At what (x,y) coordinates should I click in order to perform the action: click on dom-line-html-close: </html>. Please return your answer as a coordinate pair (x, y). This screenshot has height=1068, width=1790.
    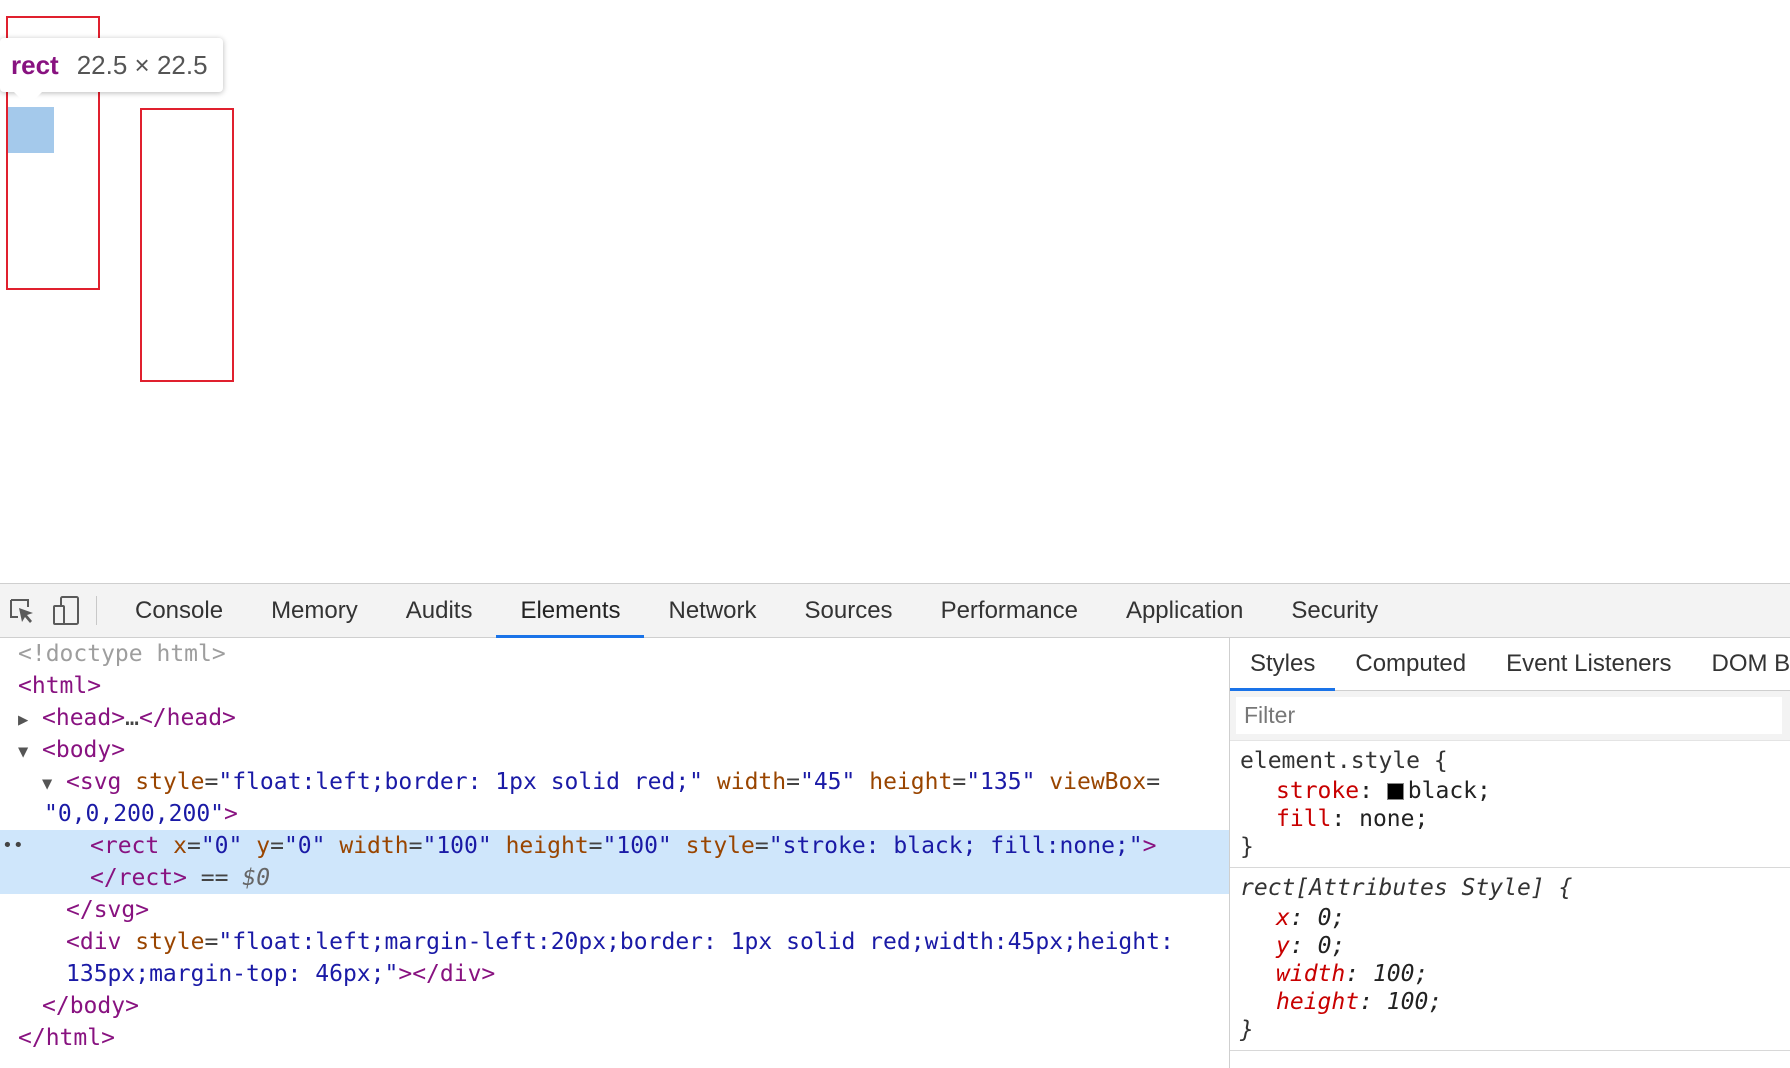
    Looking at the image, I should click on (614, 1038).